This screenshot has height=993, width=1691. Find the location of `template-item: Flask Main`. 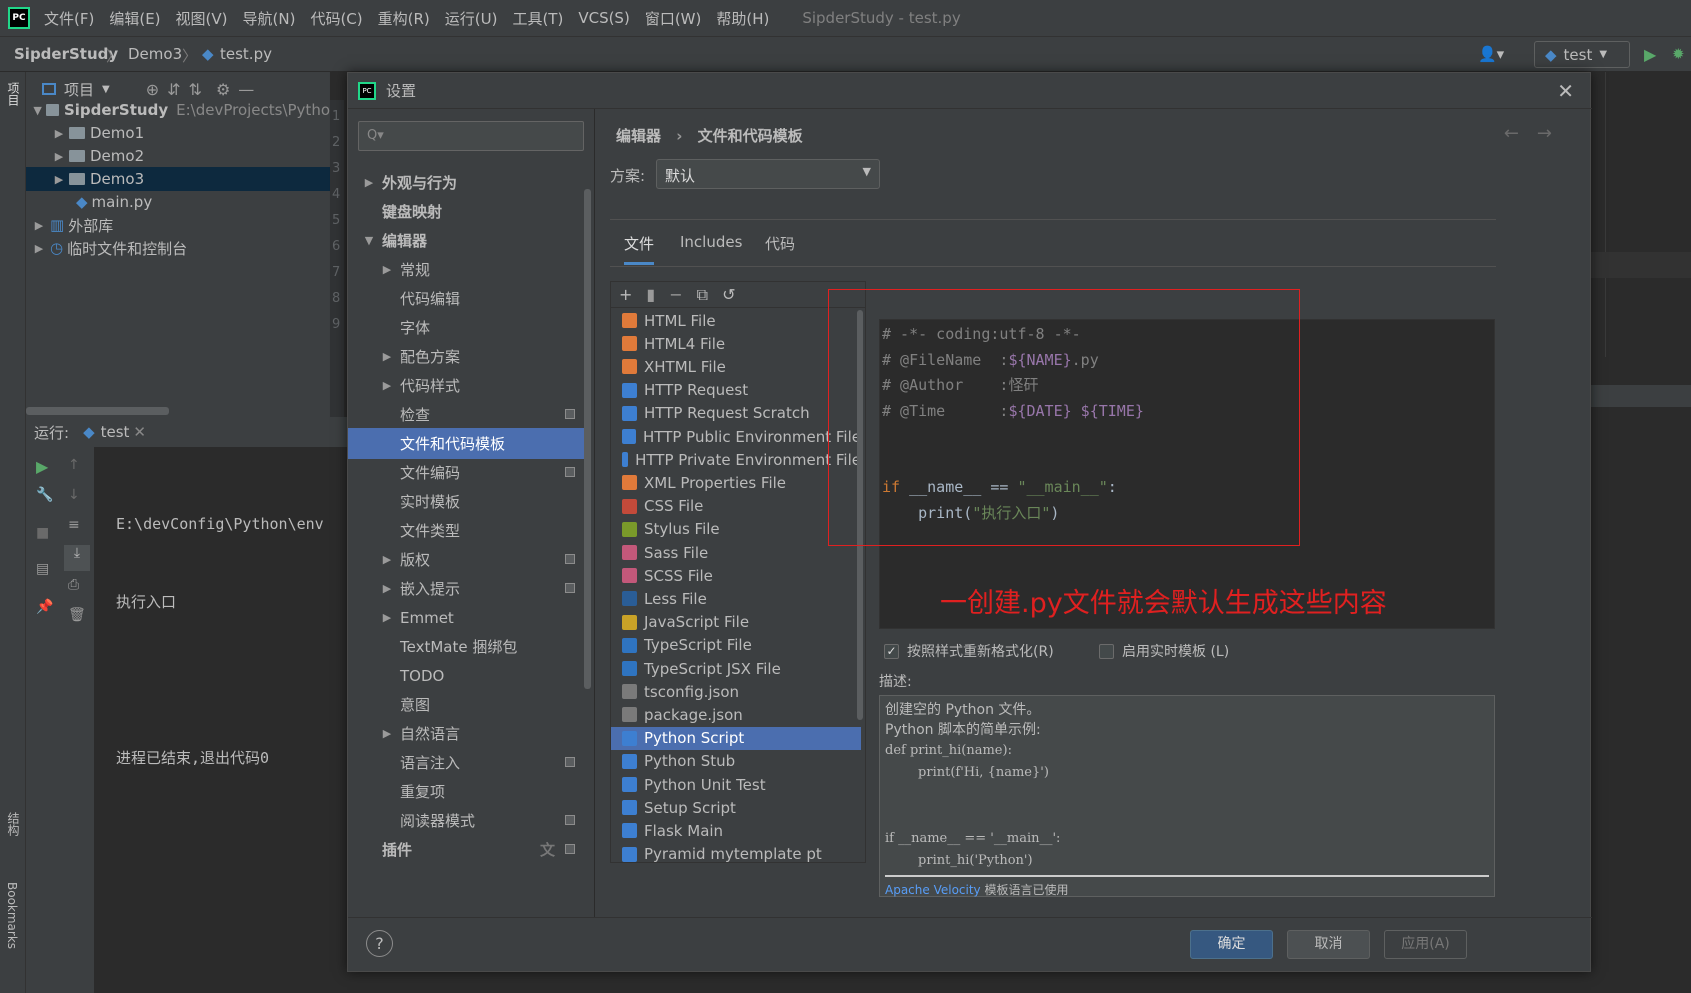

template-item: Flask Main is located at coordinates (736, 830).